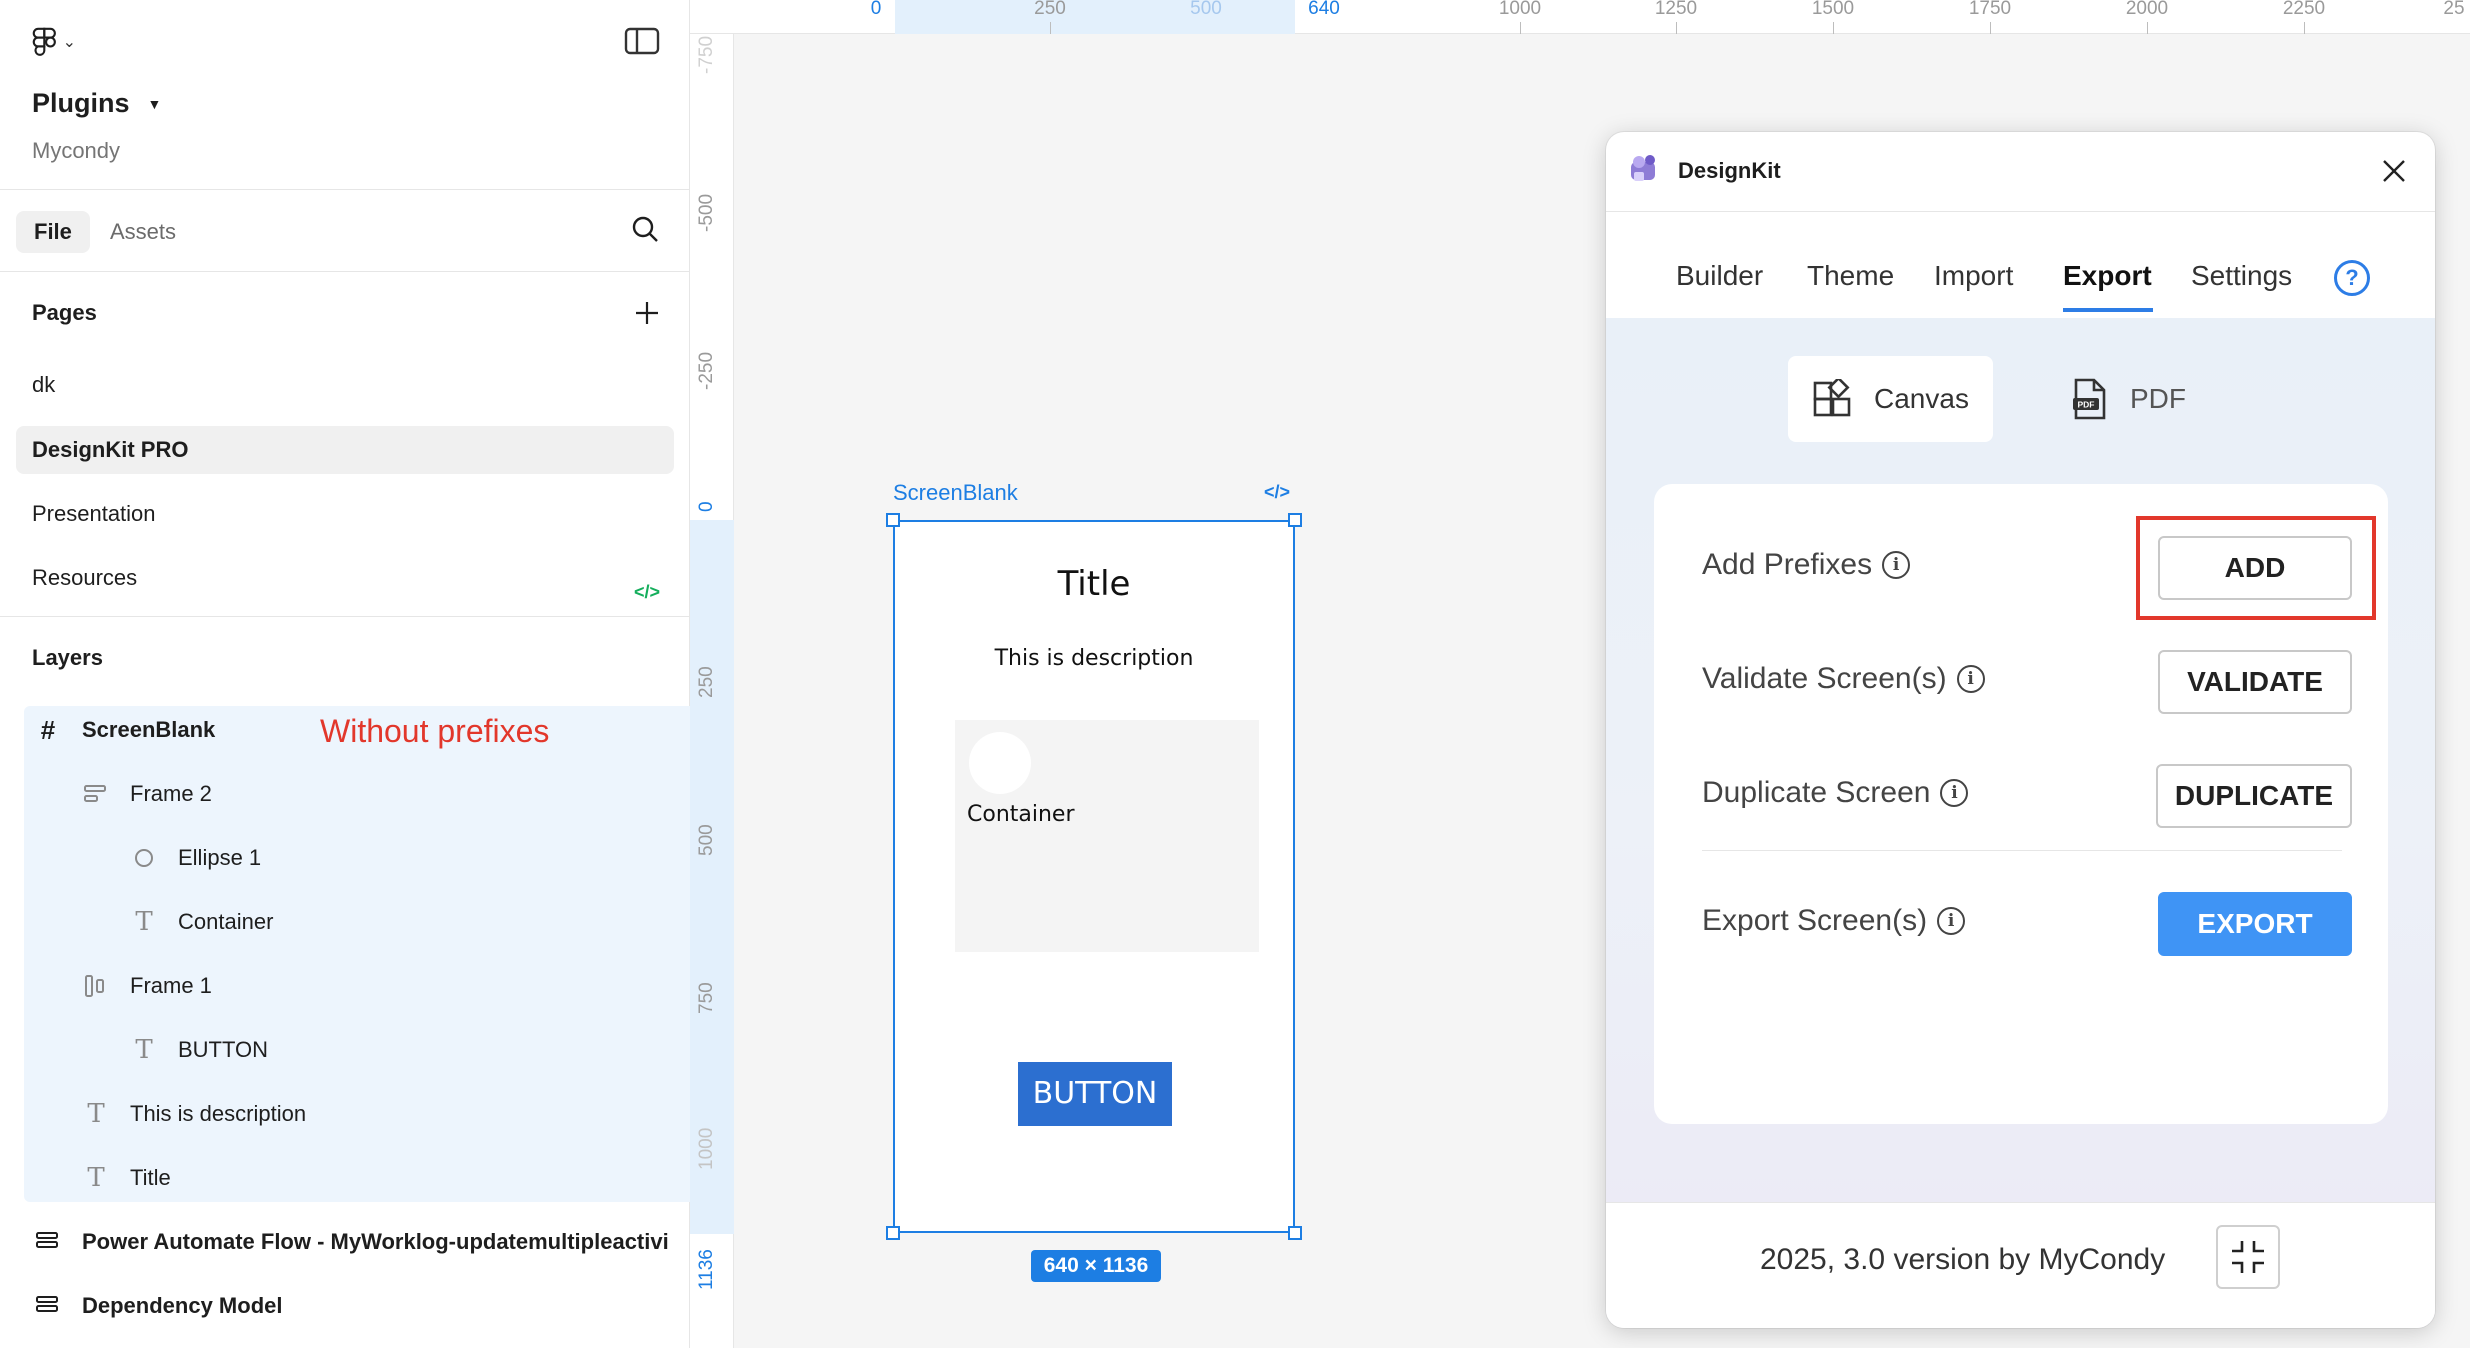 The width and height of the screenshot is (2470, 1348). I want to click on action-label: Duplicate Screen, so click(1816, 792).